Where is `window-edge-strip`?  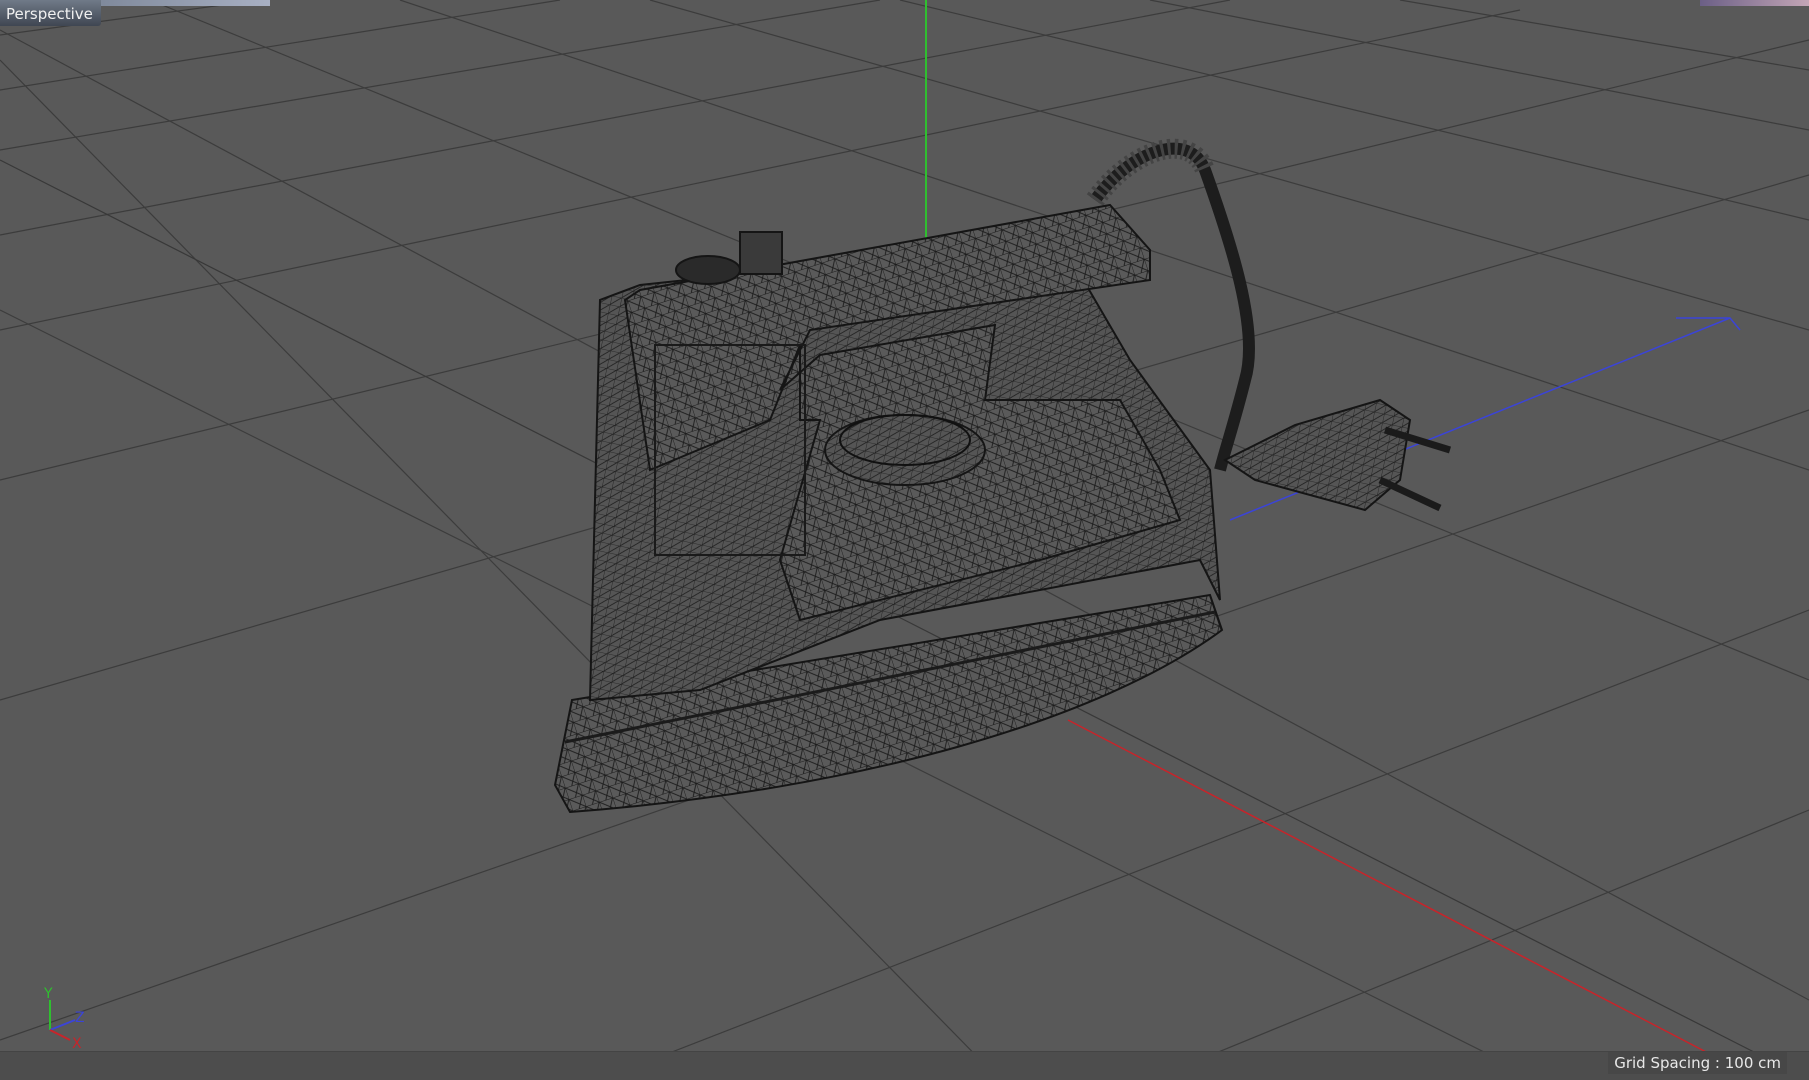 window-edge-strip is located at coordinates (180, 3).